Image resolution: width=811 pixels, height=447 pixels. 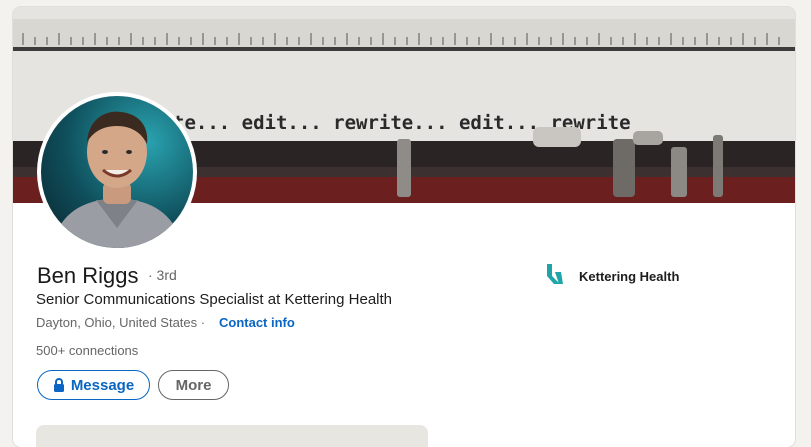 I want to click on profile-avatar, so click(x=117, y=172).